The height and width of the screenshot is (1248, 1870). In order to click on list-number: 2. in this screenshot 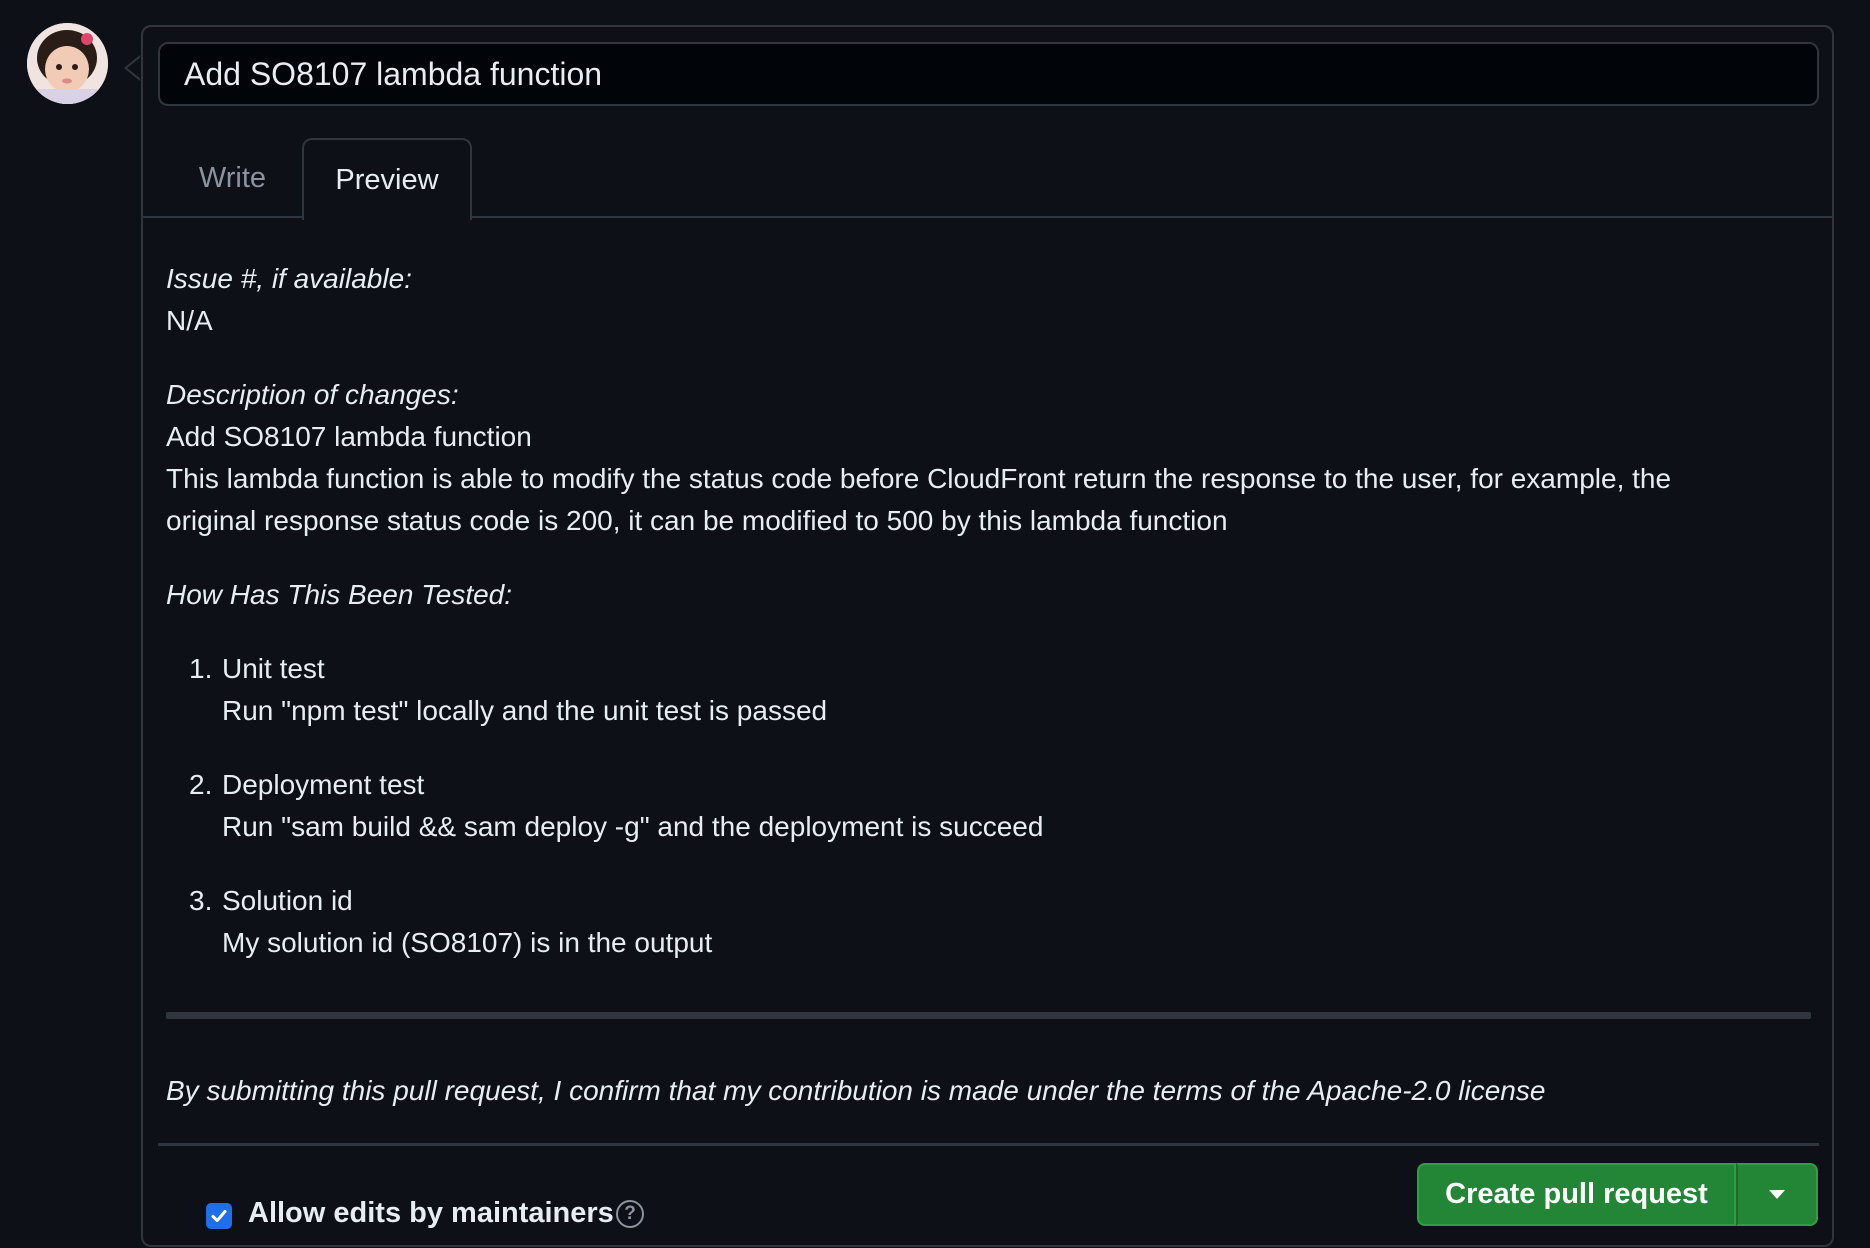, I will do `click(201, 784)`.